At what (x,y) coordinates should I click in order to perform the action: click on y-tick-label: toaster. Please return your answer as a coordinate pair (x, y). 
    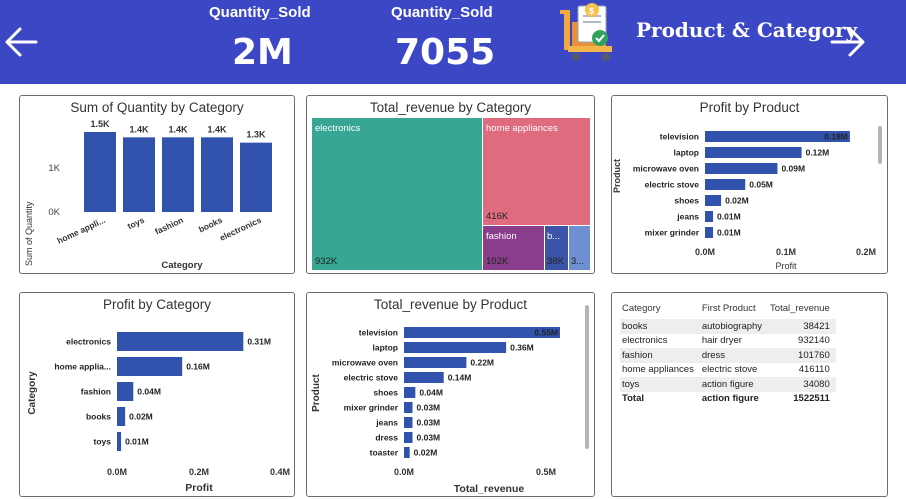
    Looking at the image, I should click on (384, 453).